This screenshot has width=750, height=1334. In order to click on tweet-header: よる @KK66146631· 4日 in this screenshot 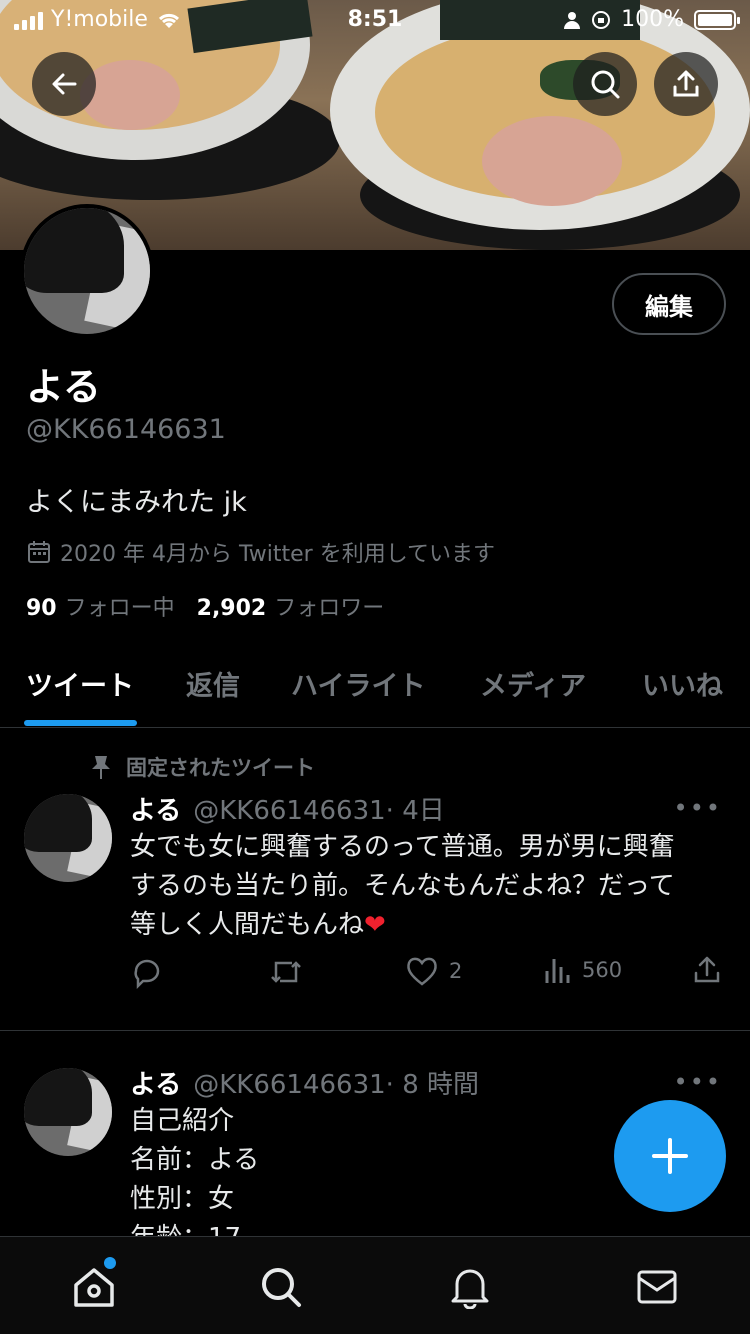, I will do `click(287, 808)`.